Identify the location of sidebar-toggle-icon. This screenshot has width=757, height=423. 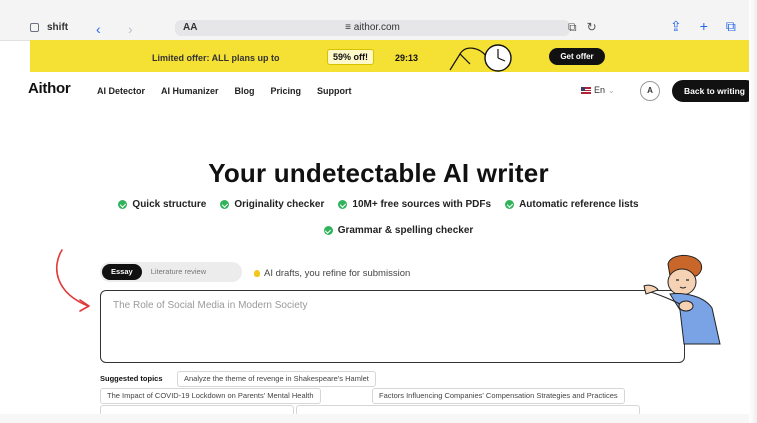
(34, 27).